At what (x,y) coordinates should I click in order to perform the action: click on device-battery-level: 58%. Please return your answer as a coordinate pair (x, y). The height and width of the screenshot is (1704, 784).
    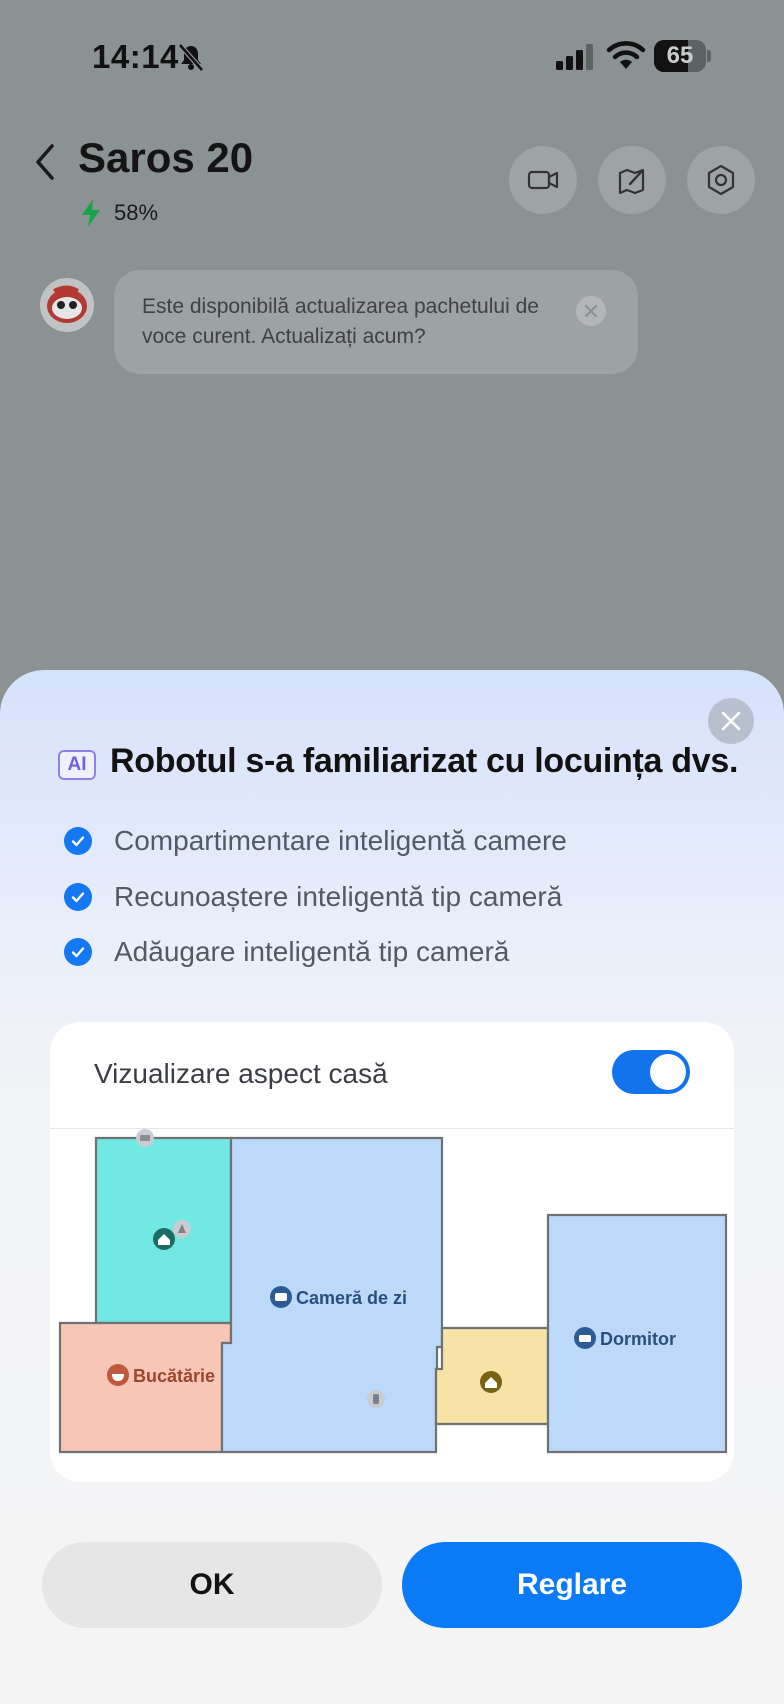
    Looking at the image, I should click on (136, 212).